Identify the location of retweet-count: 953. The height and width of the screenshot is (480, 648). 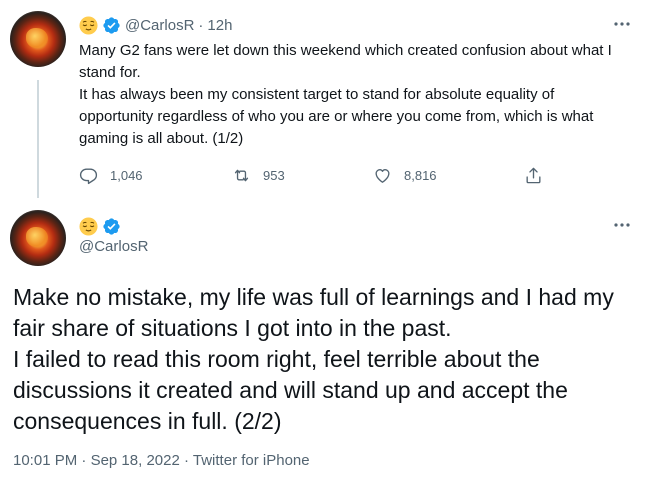
(274, 175).